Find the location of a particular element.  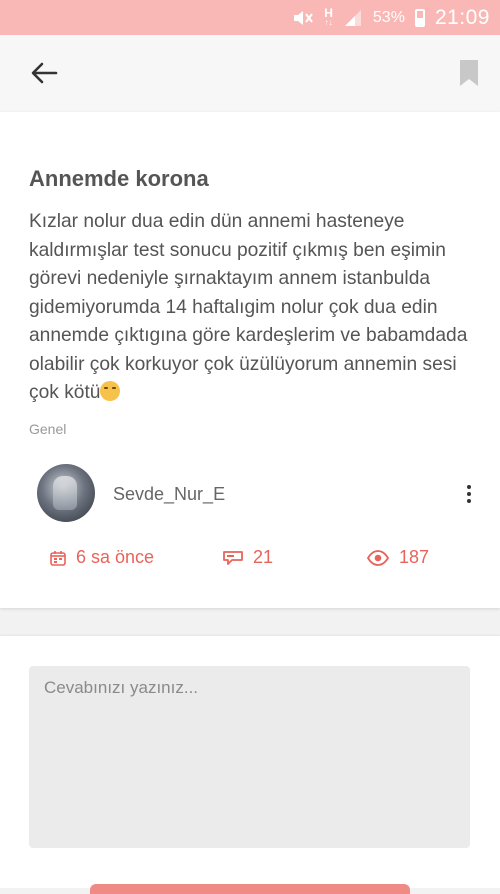

network-type: H ↑↓ is located at coordinates (328, 16).